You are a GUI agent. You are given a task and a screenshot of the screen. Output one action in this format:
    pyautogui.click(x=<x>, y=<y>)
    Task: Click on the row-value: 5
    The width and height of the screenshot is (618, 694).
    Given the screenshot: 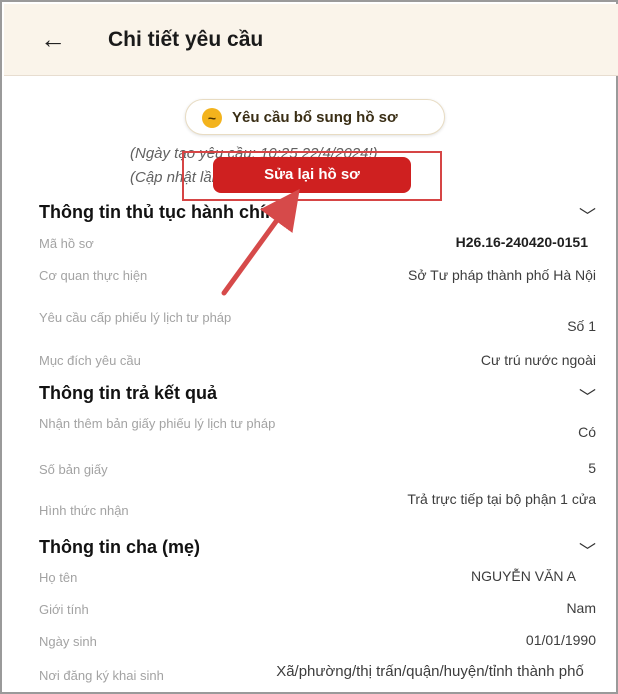 What is the action you would take?
    pyautogui.click(x=592, y=468)
    